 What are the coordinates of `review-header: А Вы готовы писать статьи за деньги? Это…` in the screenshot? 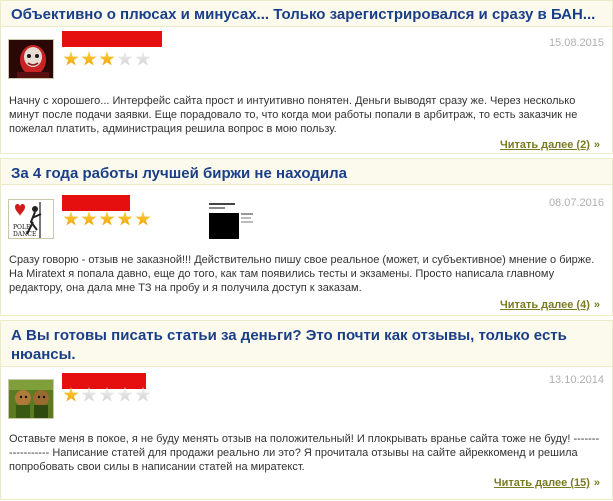 It's located at (306, 344).